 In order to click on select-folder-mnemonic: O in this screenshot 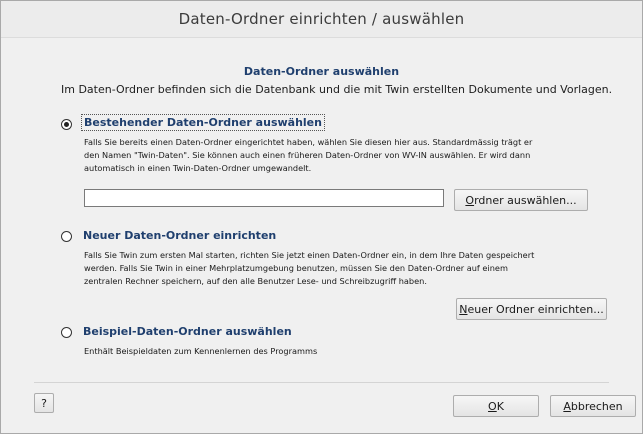, I will do `click(470, 200)`.